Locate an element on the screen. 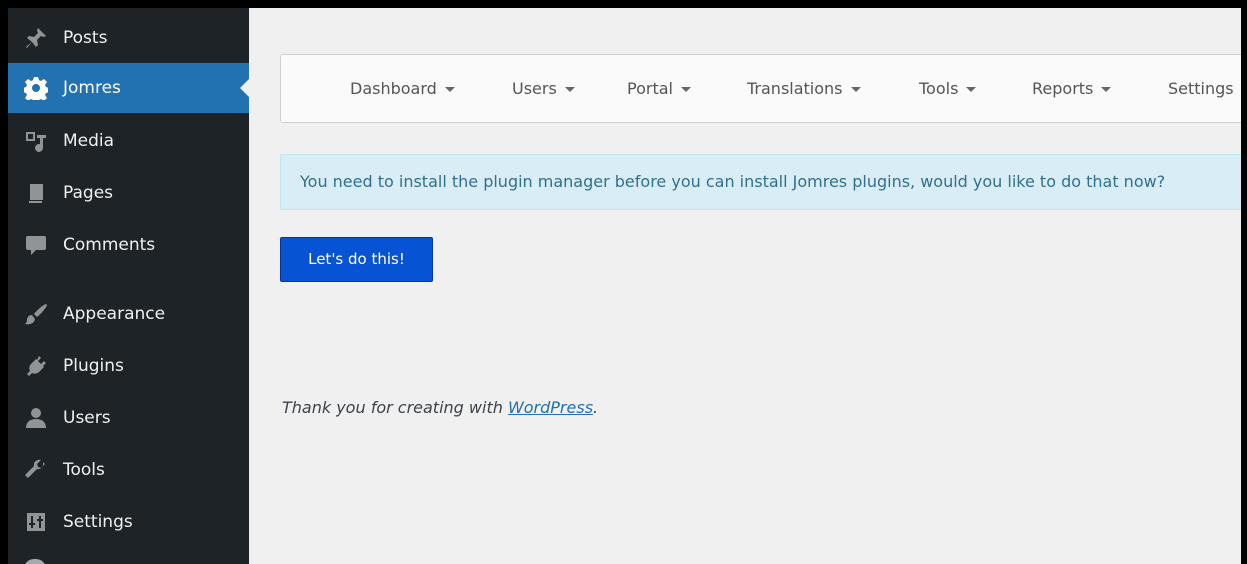  user-icon is located at coordinates (36, 418).